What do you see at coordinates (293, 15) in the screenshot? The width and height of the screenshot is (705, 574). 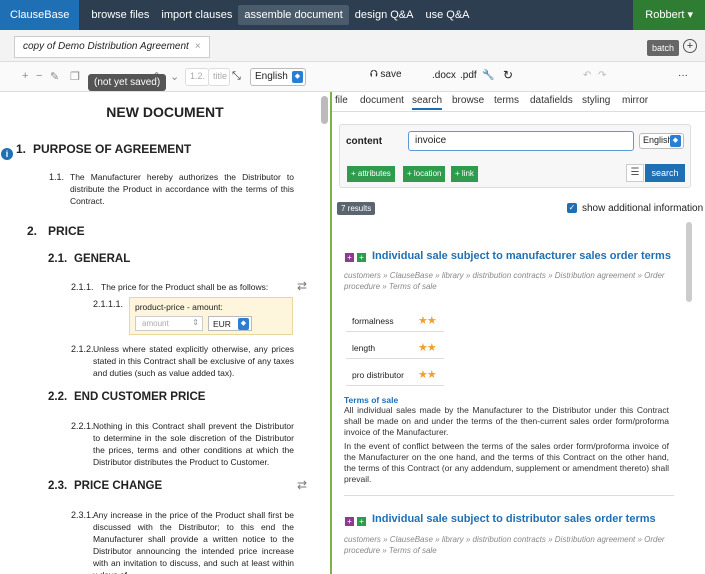 I see `nav-assemble-document: assemble document` at bounding box center [293, 15].